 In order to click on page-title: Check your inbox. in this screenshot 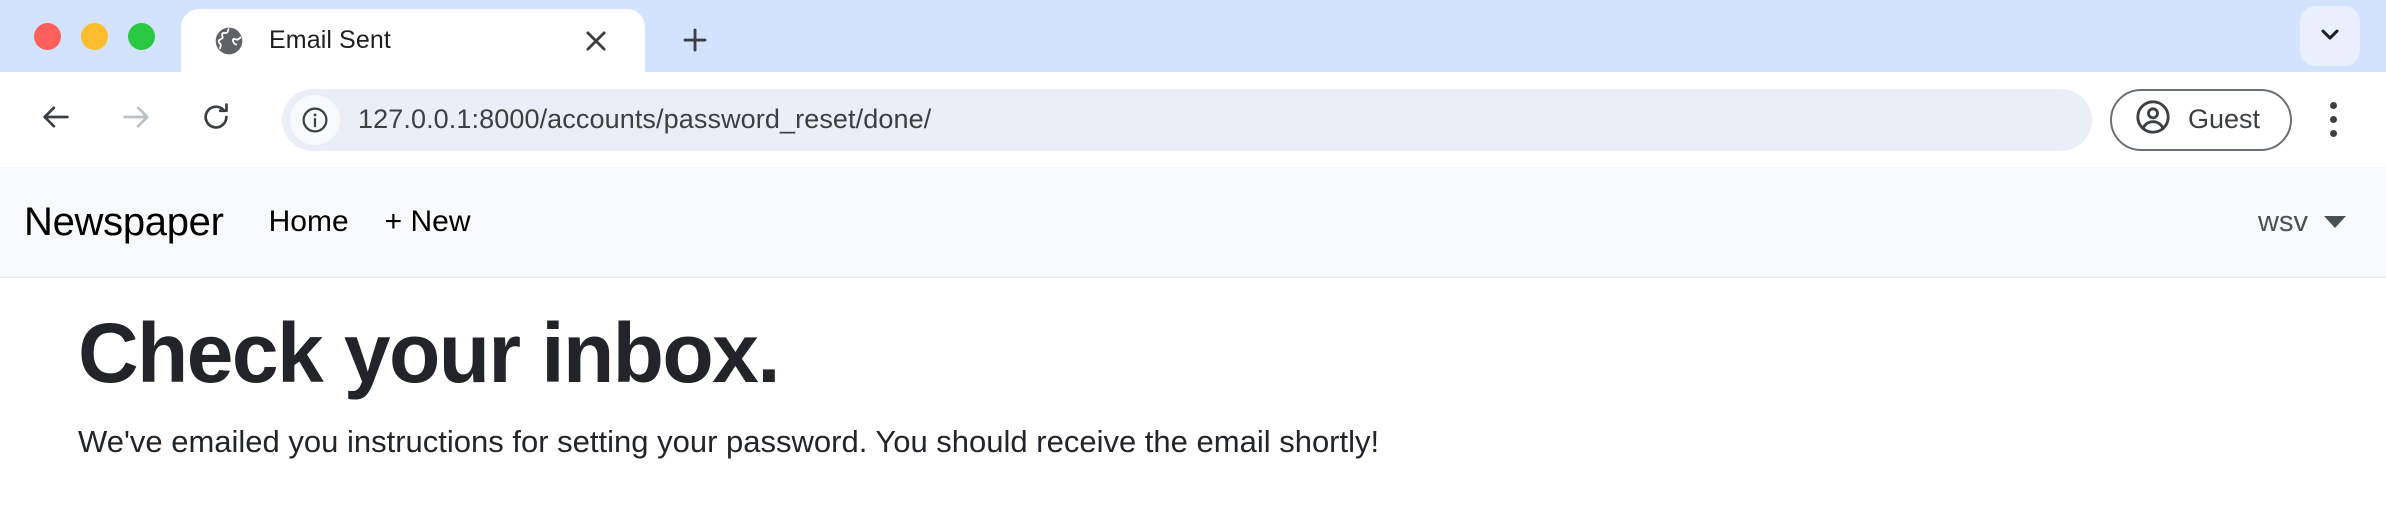, I will do `click(429, 353)`.